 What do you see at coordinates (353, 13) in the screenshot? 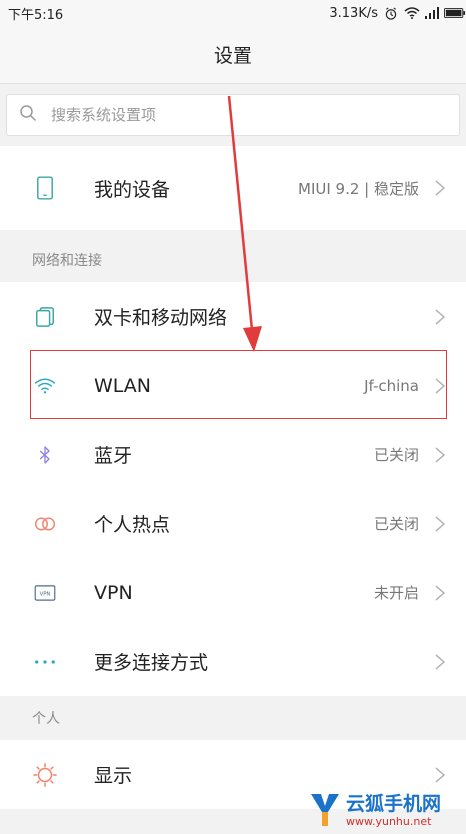
I see `network-speed: 3.13K/s` at bounding box center [353, 13].